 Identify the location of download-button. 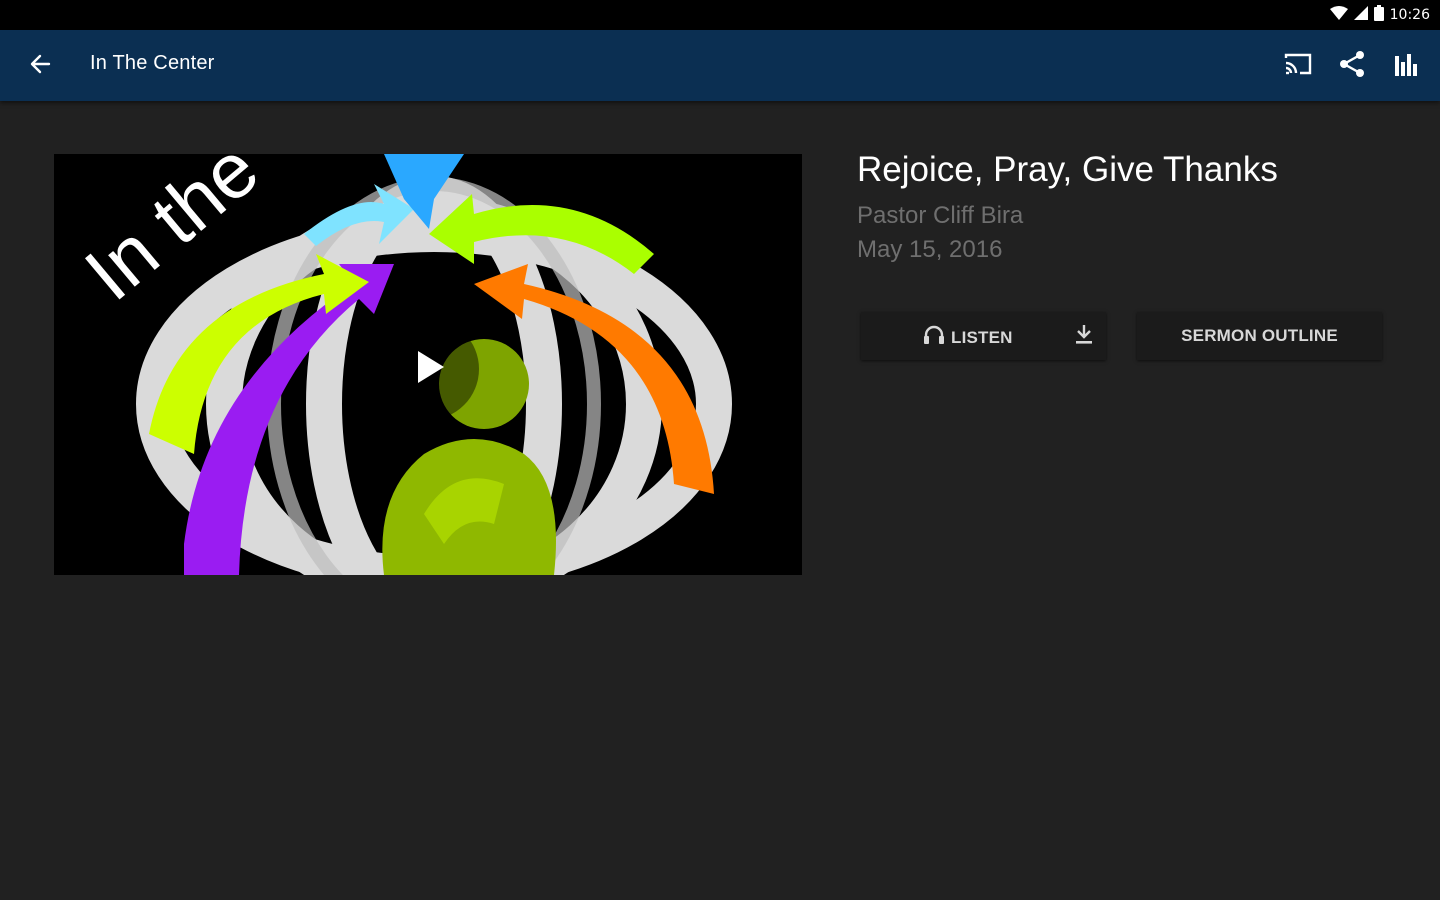
(1084, 336).